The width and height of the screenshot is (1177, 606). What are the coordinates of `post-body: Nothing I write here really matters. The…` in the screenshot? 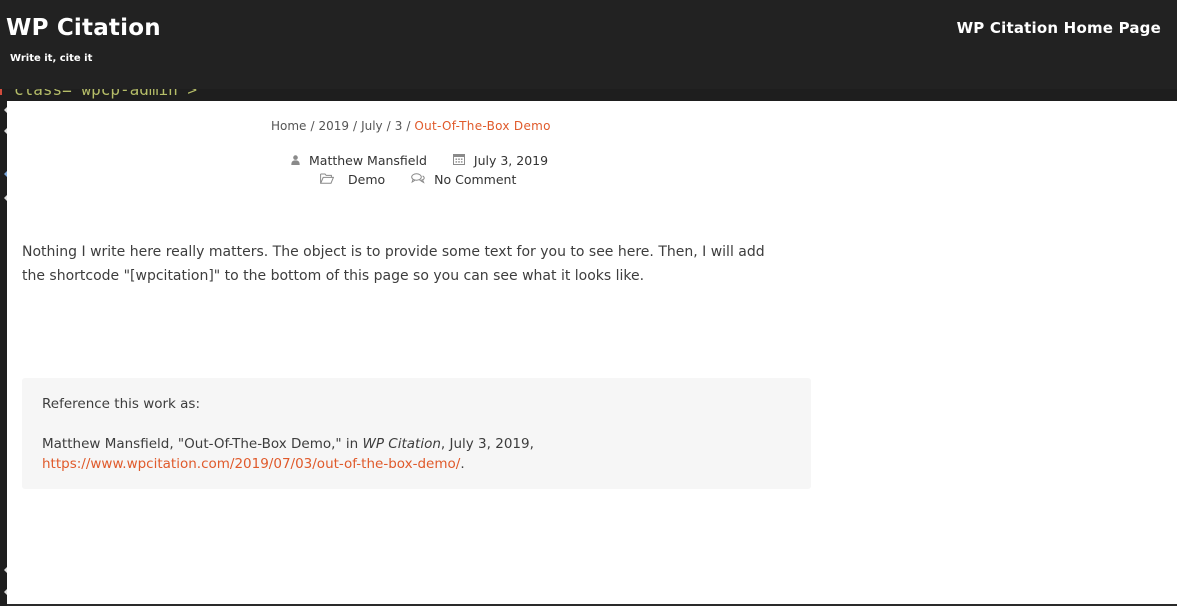 It's located at (393, 264).